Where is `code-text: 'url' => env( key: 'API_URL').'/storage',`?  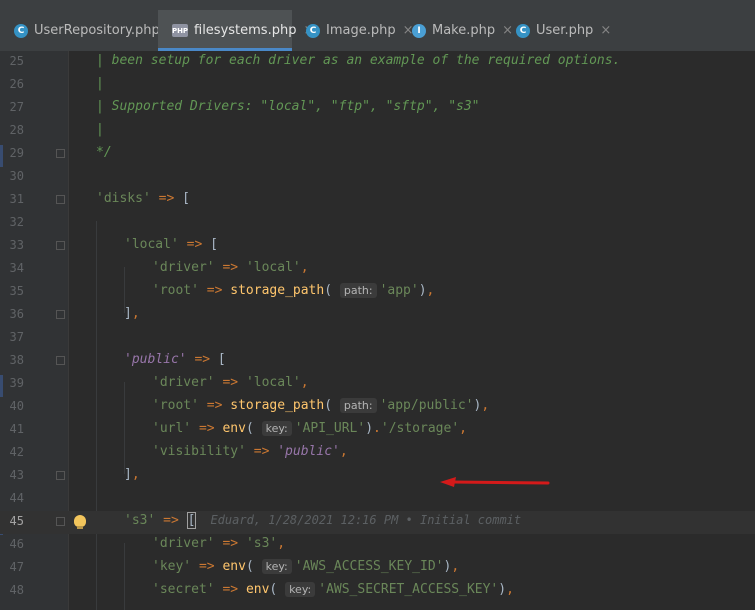
code-text: 'url' => env( key: 'API_URL').'/storage', is located at coordinates (309, 428).